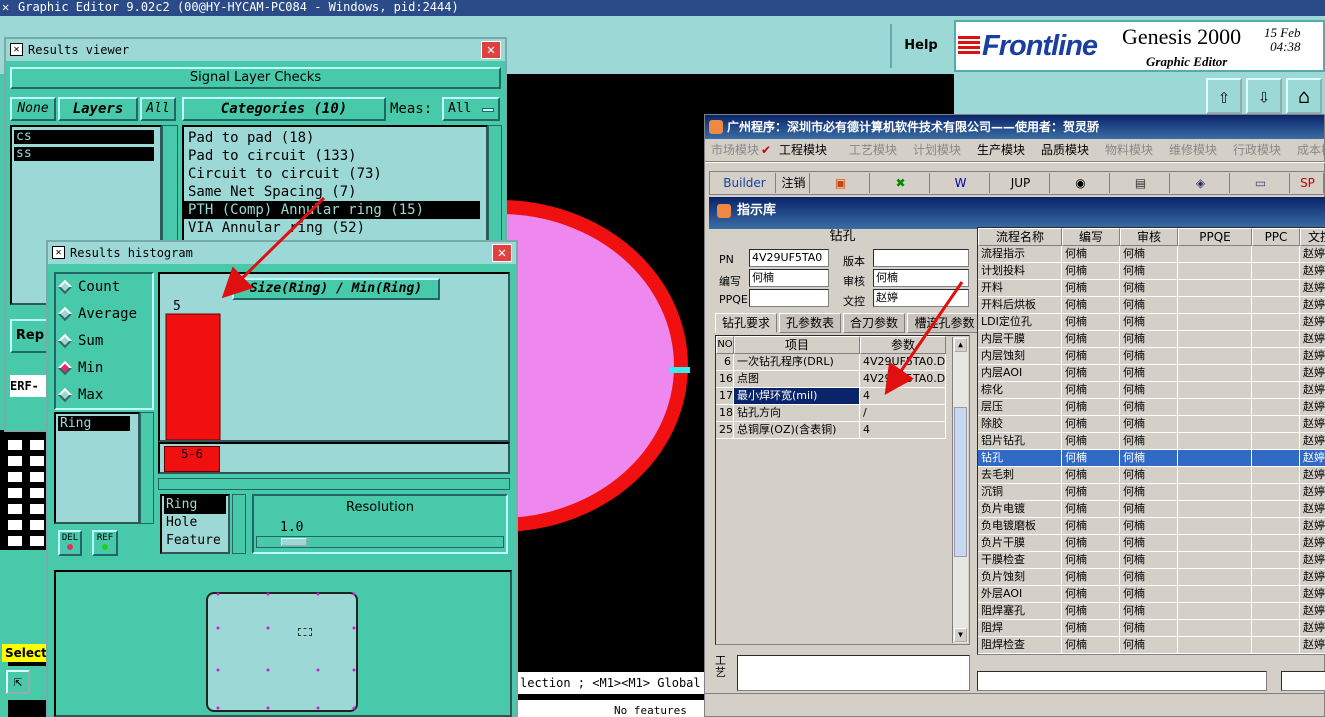  What do you see at coordinates (924, 338) in the screenshot?
I see `arrow-to-min-ring` at bounding box center [924, 338].